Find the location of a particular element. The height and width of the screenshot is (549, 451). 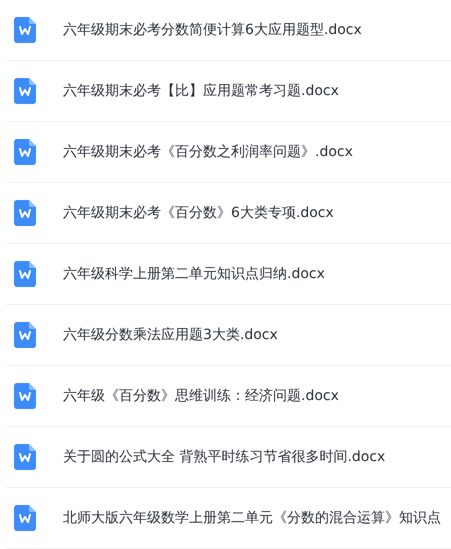

file-name: 北师大版六年级数学上册第二单元《分数的混合运算》知识点 is located at coordinates (252, 518).